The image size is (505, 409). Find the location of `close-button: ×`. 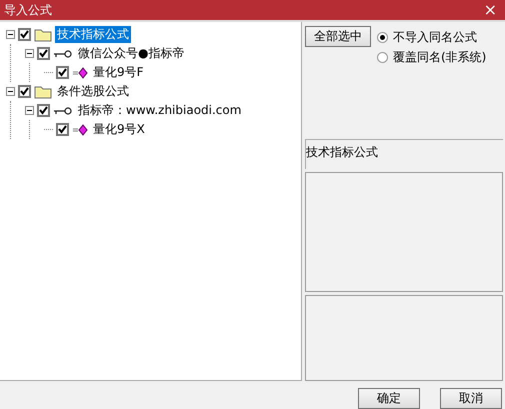

close-button: × is located at coordinates (490, 10).